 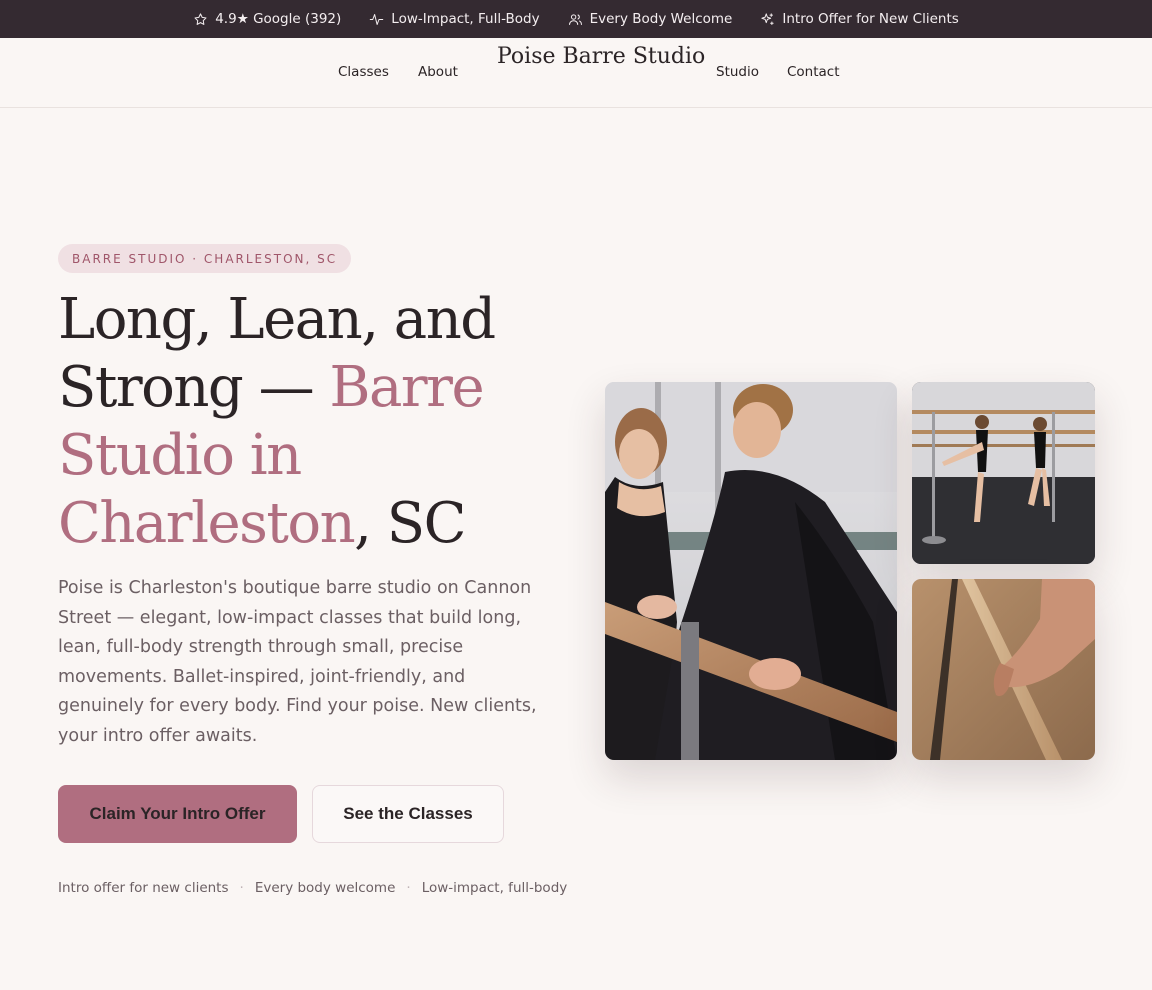 What do you see at coordinates (325, 888) in the screenshot?
I see `perk-item: Every body welcome` at bounding box center [325, 888].